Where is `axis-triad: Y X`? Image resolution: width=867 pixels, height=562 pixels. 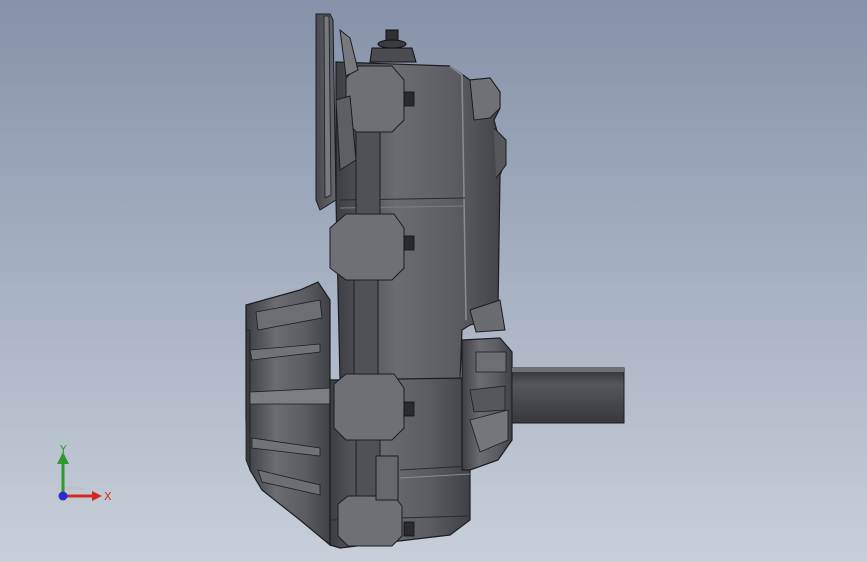 axis-triad: Y X is located at coordinates (84, 473).